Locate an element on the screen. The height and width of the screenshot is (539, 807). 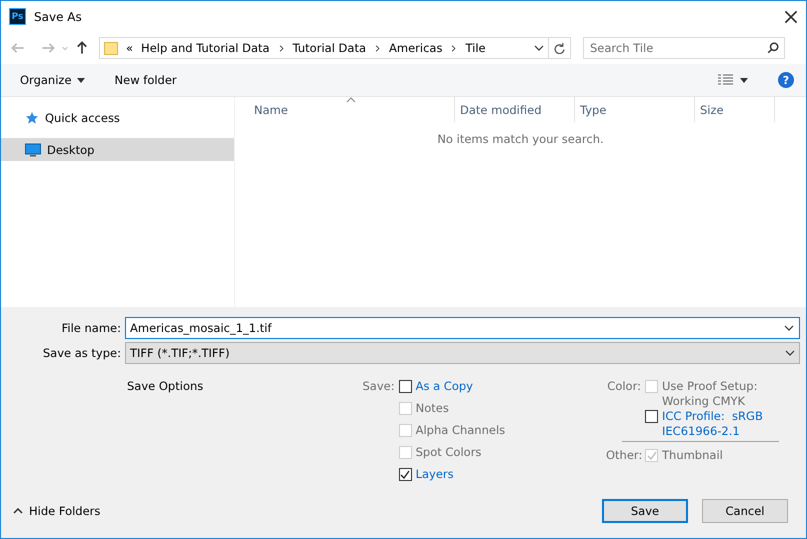
column-header: Type is located at coordinates (635, 109).